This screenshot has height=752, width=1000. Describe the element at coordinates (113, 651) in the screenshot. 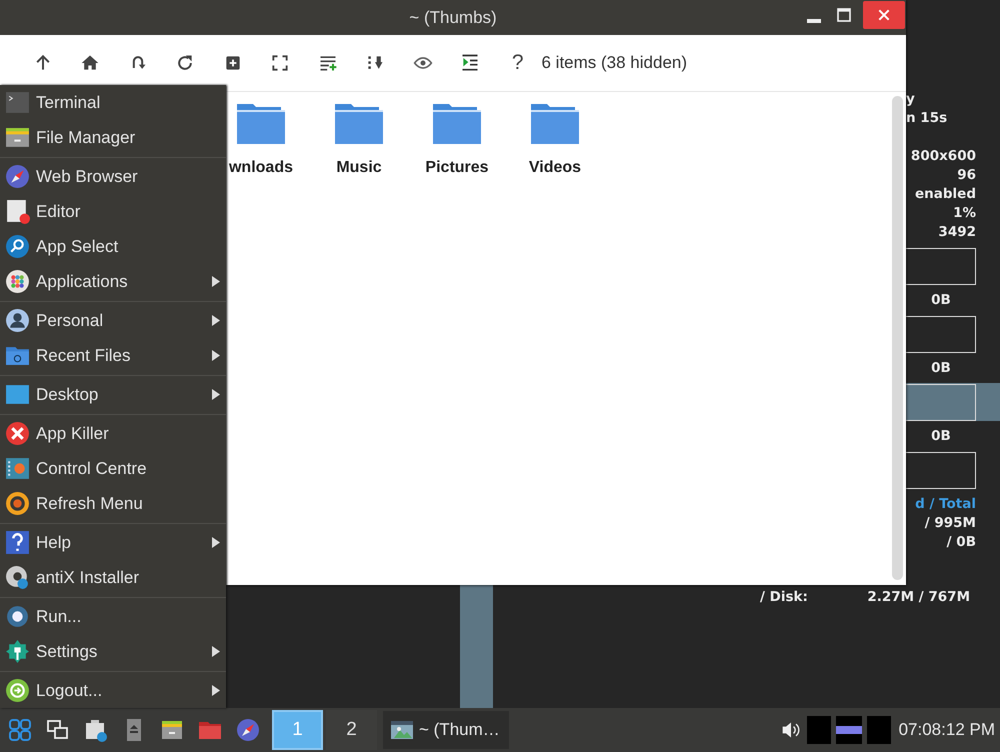

I see `menu-item: Settings` at that location.